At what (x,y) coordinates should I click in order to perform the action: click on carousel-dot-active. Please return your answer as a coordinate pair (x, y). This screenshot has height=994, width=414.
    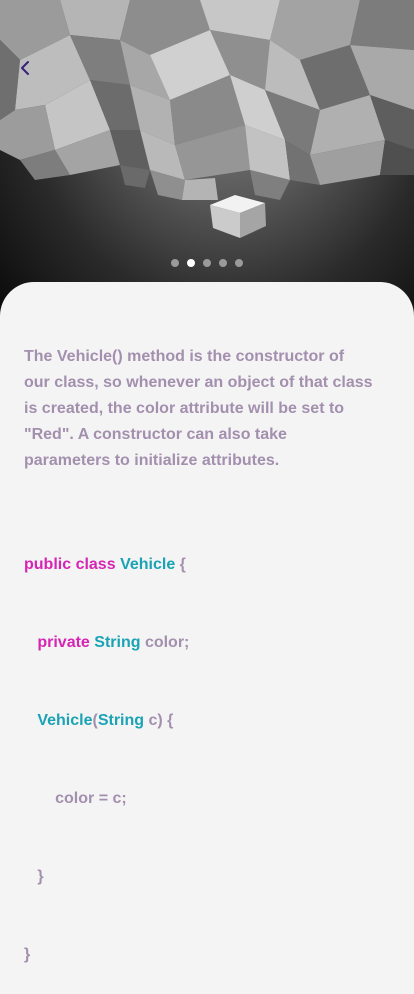
    Looking at the image, I should click on (191, 263).